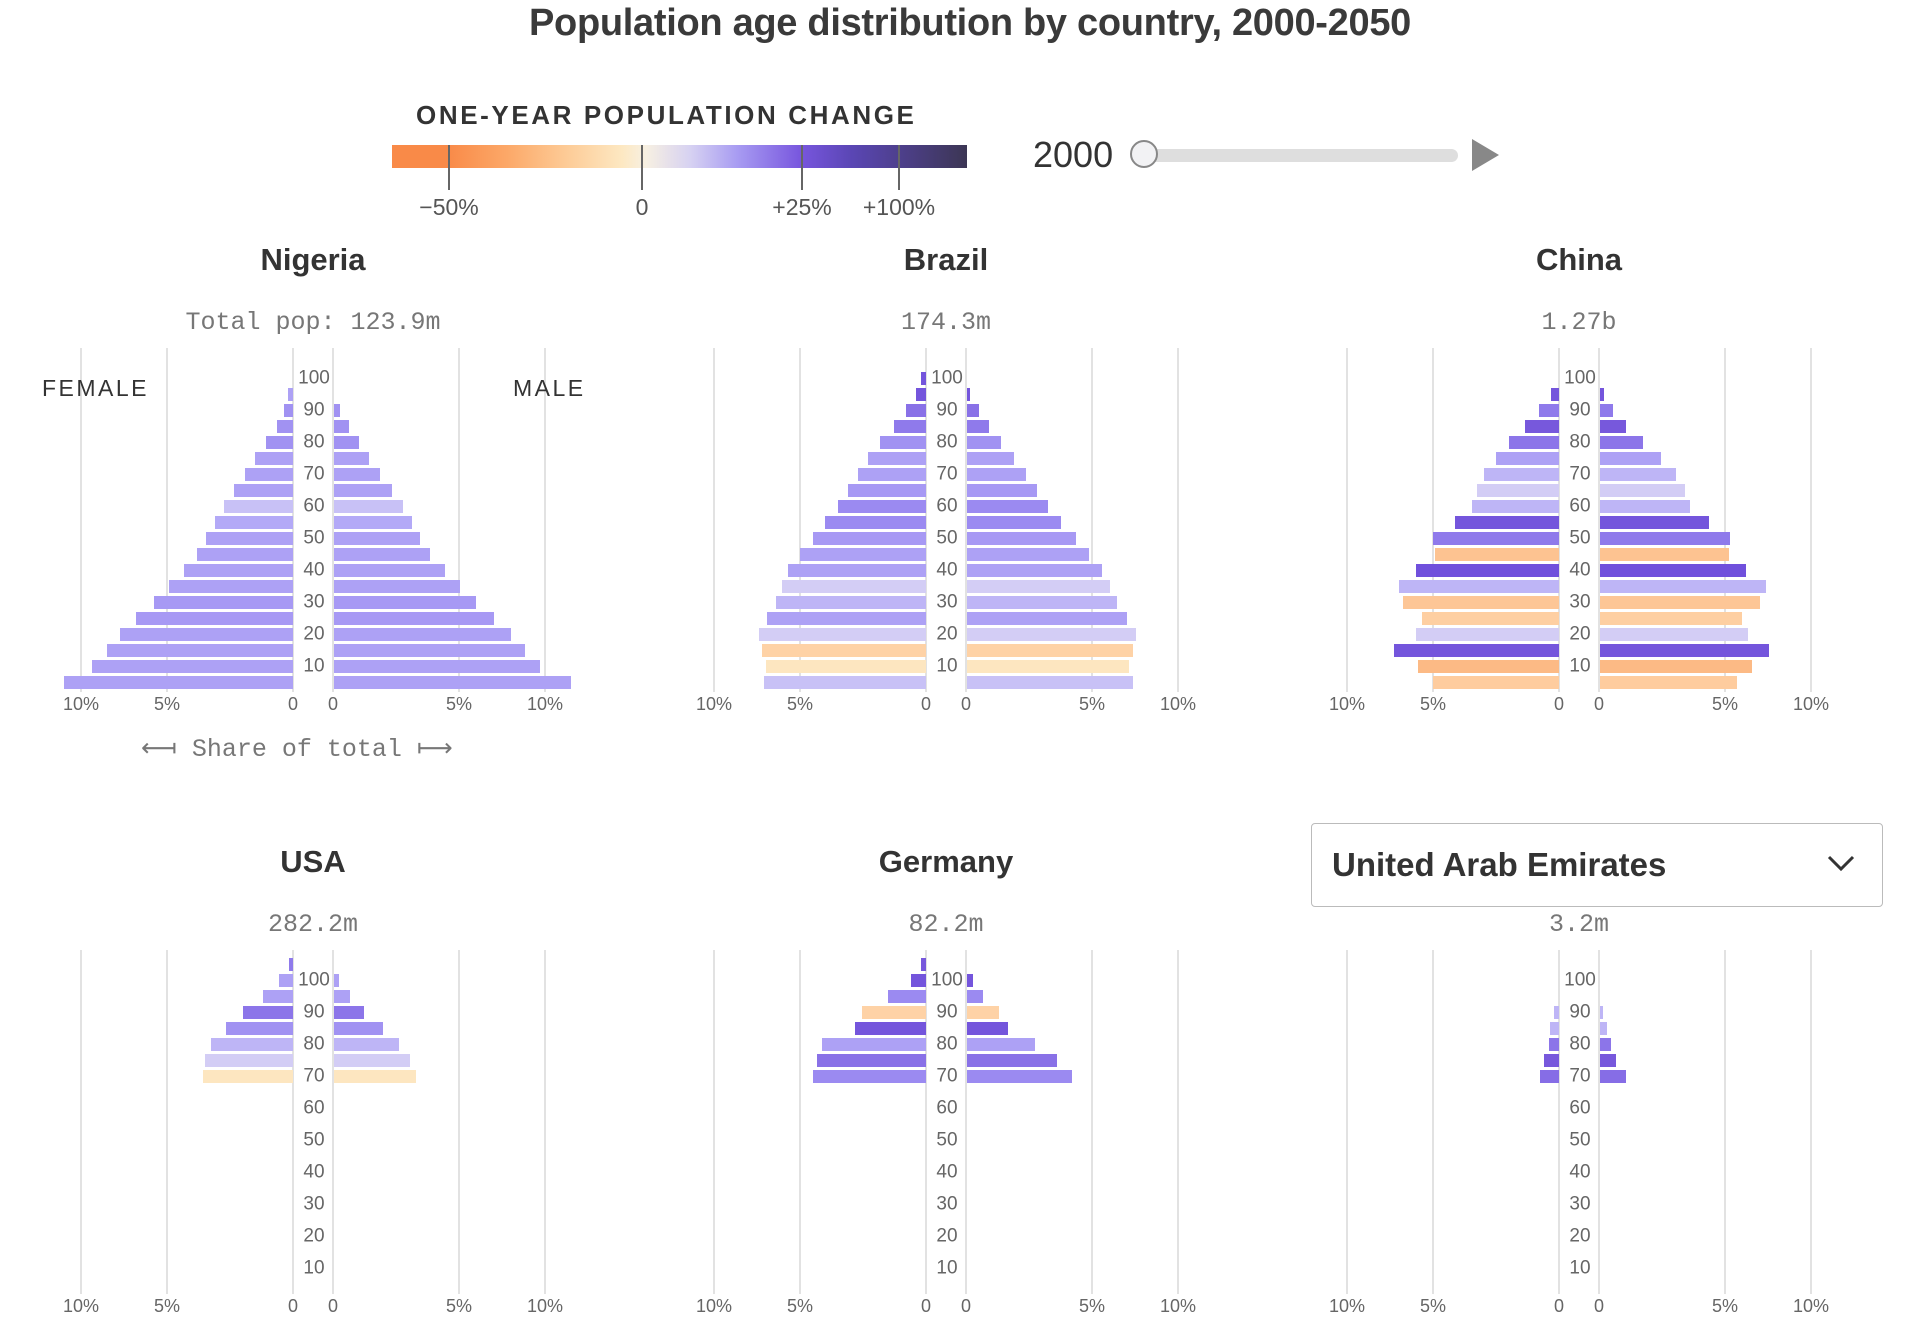 Image resolution: width=1920 pixels, height=1317 pixels. What do you see at coordinates (1485, 155) in the screenshot?
I see `play-icon` at bounding box center [1485, 155].